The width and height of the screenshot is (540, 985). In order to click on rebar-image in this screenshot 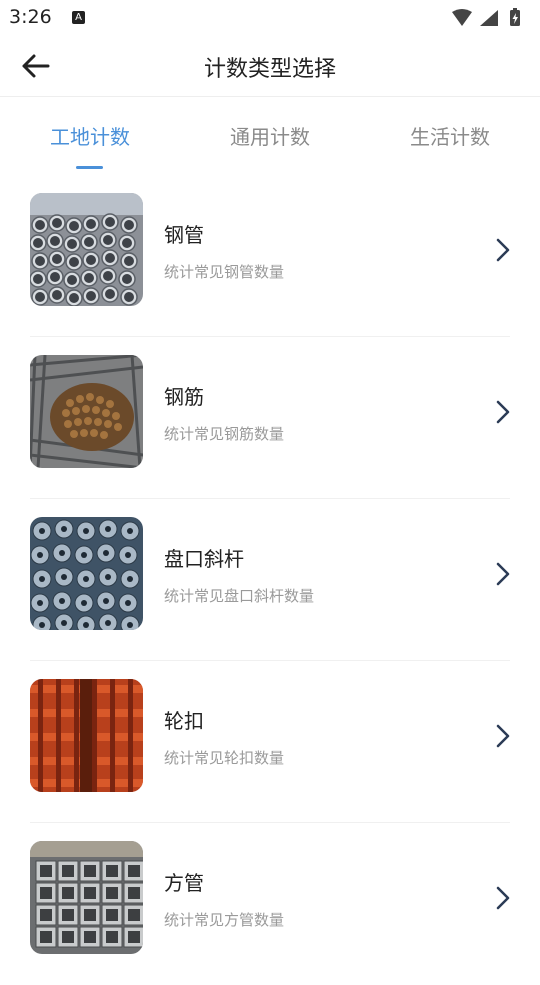, I will do `click(86, 411)`.